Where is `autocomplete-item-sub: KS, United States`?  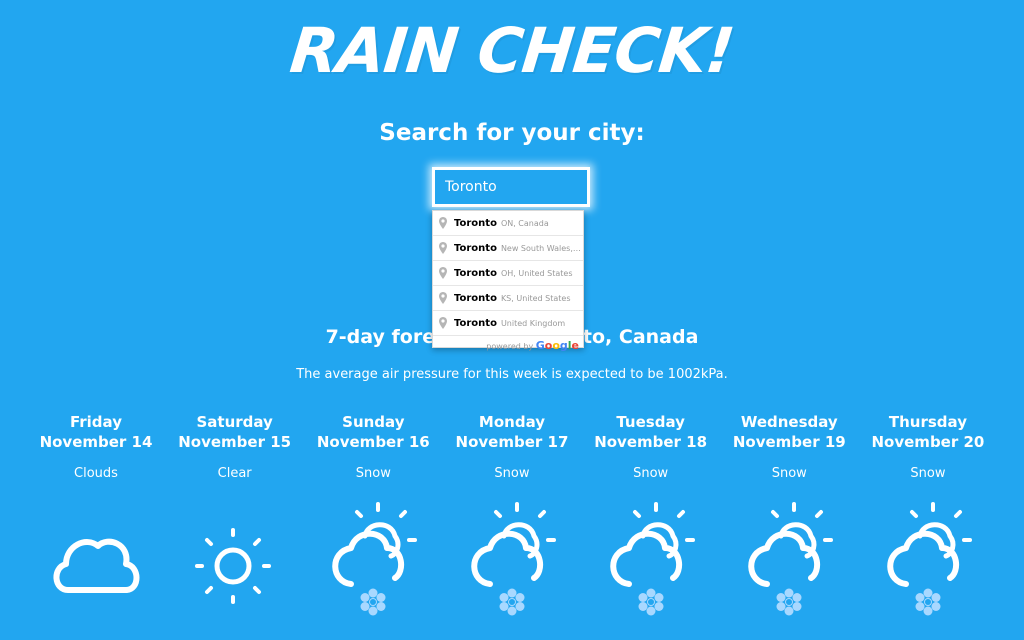 autocomplete-item-sub: KS, United States is located at coordinates (535, 298).